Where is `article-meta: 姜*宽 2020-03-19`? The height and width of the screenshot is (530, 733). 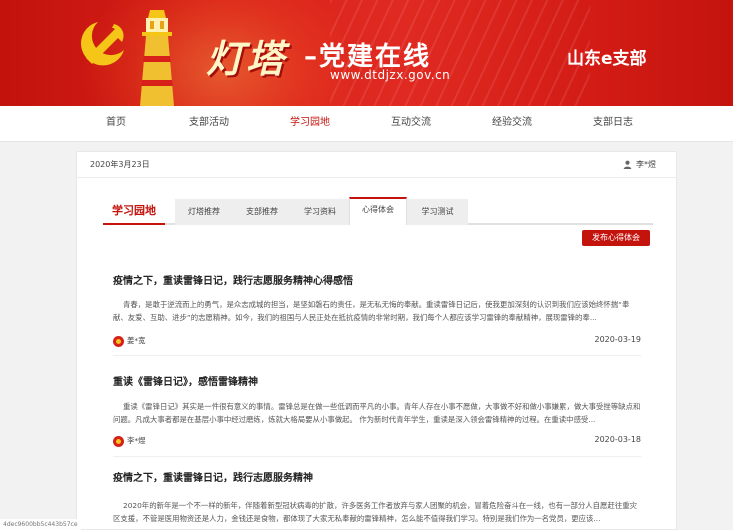
article-meta: 姜*宽 2020-03-19 is located at coordinates (377, 342).